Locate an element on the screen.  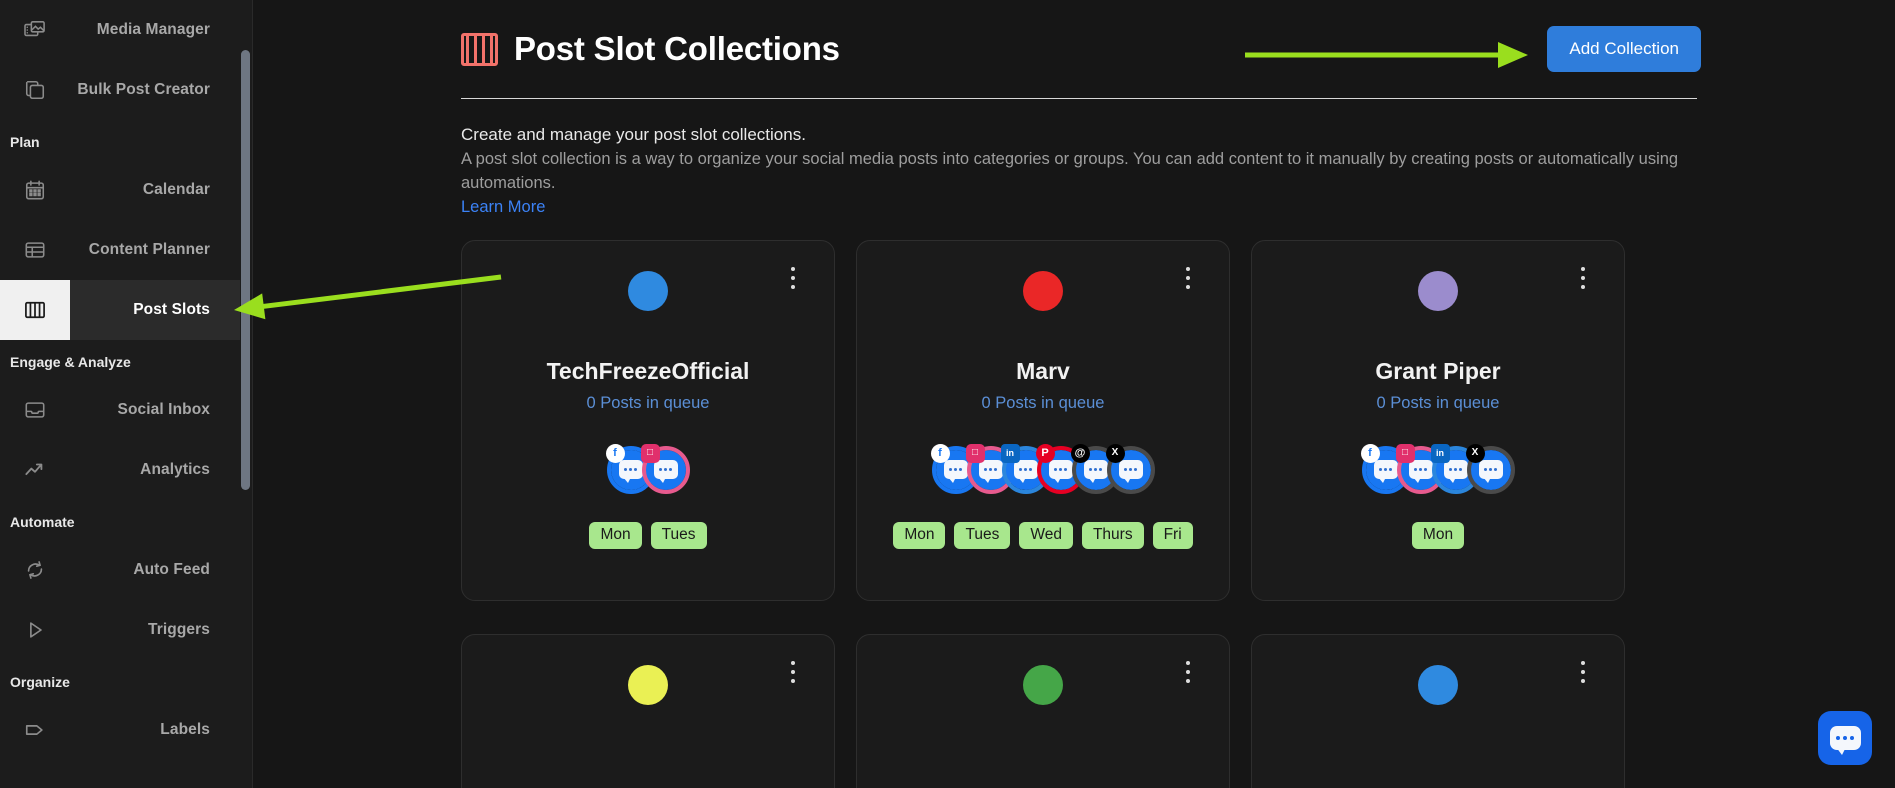
day-pill-list: Mon Tues Wed Thurs Fri is located at coordinates (1042, 535).